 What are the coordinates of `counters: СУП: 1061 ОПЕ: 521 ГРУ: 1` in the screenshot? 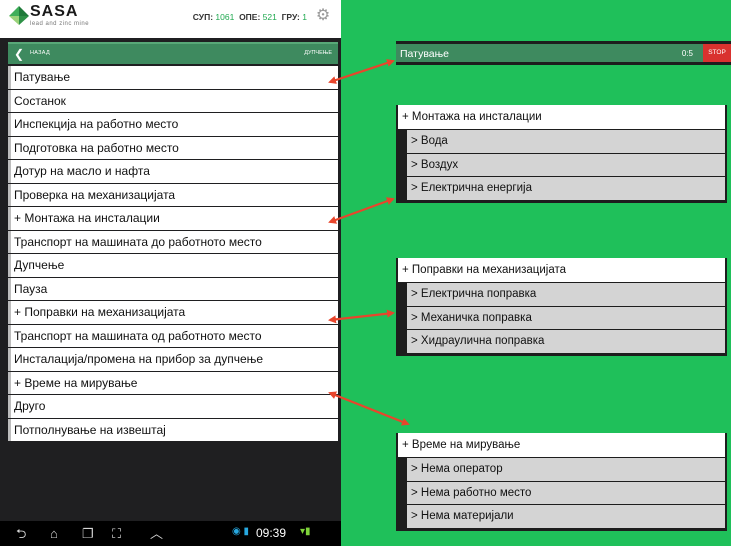 It's located at (250, 17).